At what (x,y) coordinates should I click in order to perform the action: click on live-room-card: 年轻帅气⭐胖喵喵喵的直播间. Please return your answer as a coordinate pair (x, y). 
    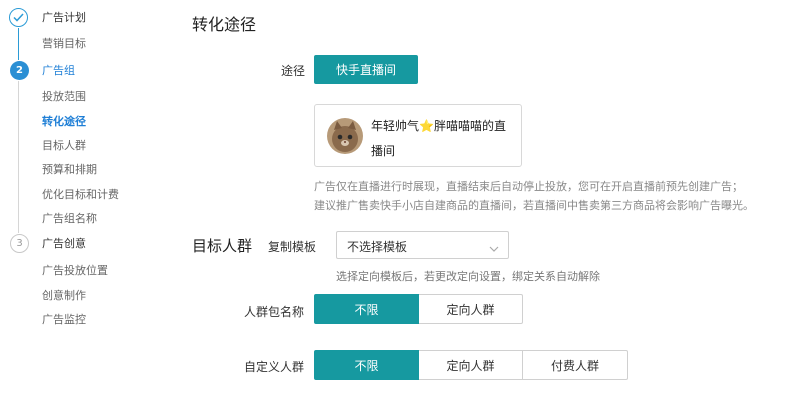
    Looking at the image, I should click on (418, 135).